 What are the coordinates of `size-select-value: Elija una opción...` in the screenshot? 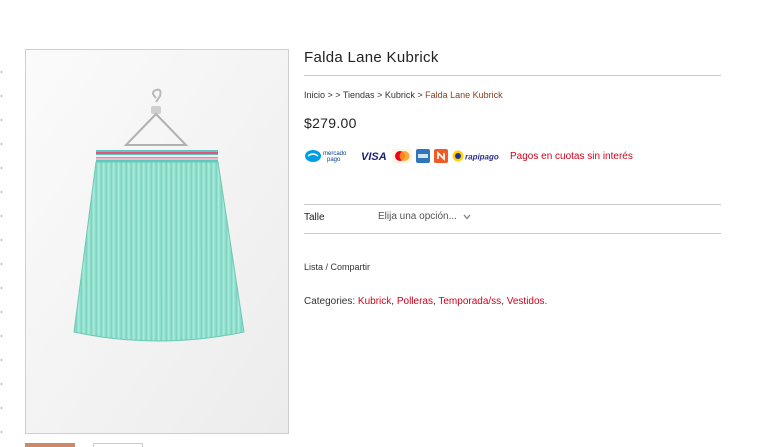 It's located at (417, 216).